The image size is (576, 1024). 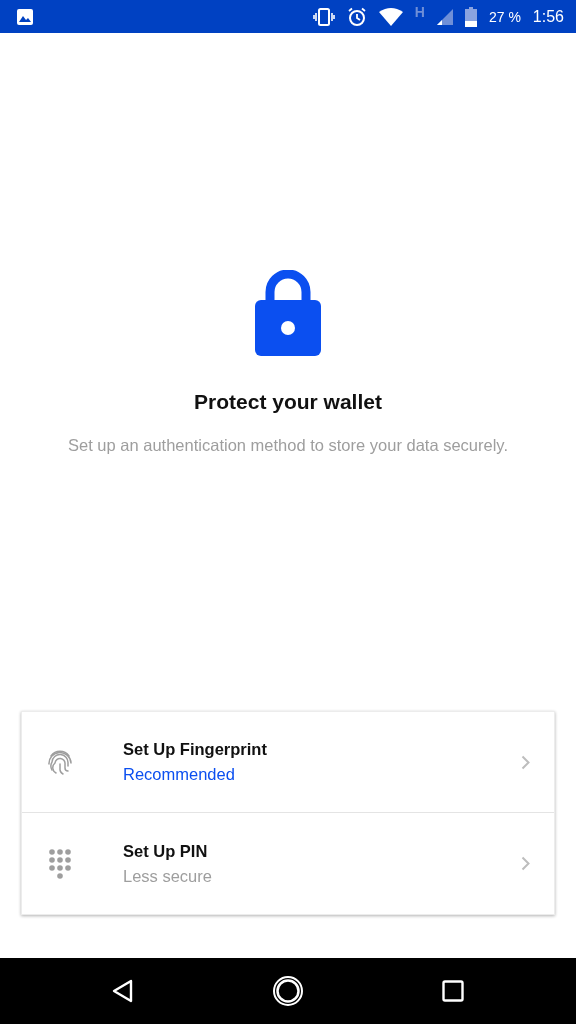 I want to click on option-title: Set Up Fingerprint, so click(x=195, y=749).